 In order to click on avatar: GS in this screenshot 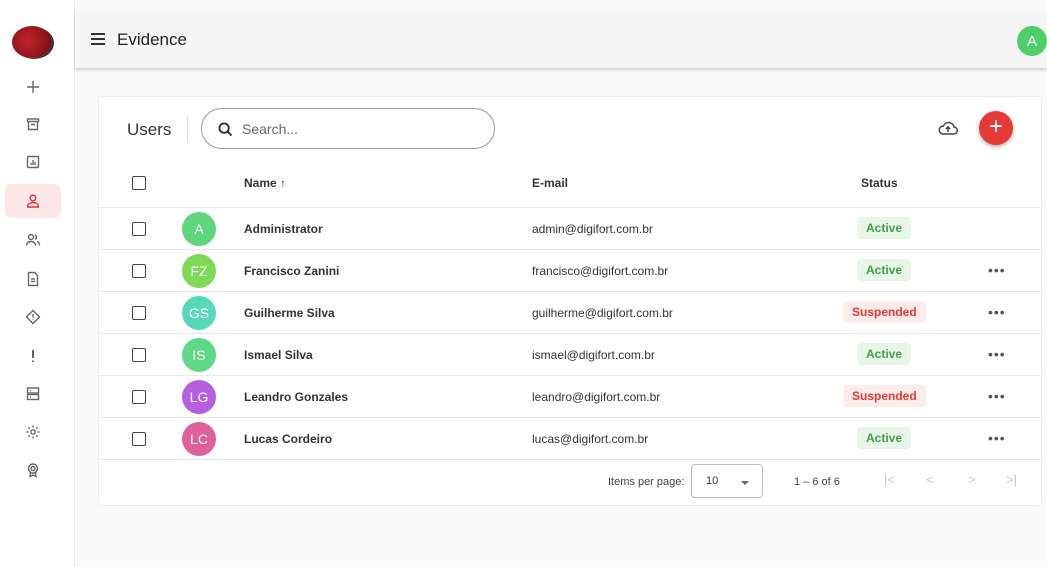, I will do `click(199, 313)`.